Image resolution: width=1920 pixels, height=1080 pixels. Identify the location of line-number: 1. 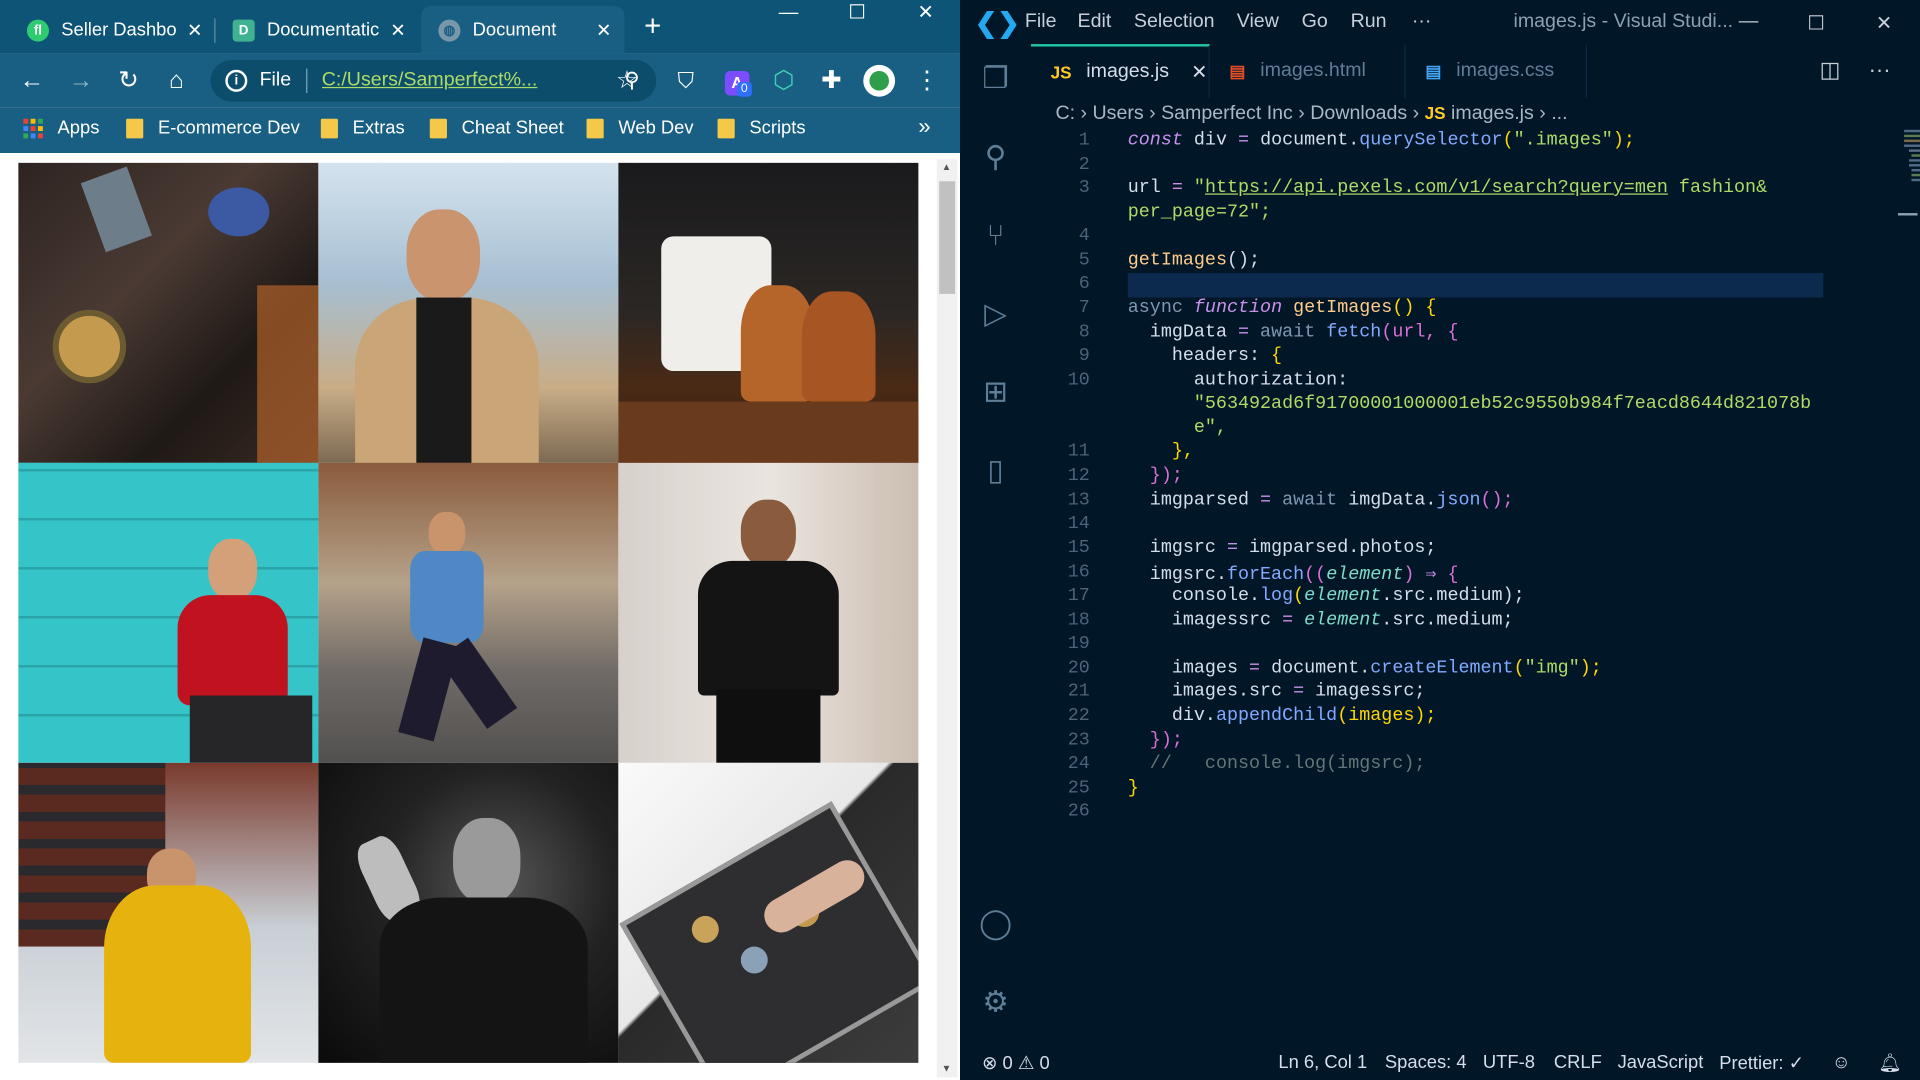
(1084, 140).